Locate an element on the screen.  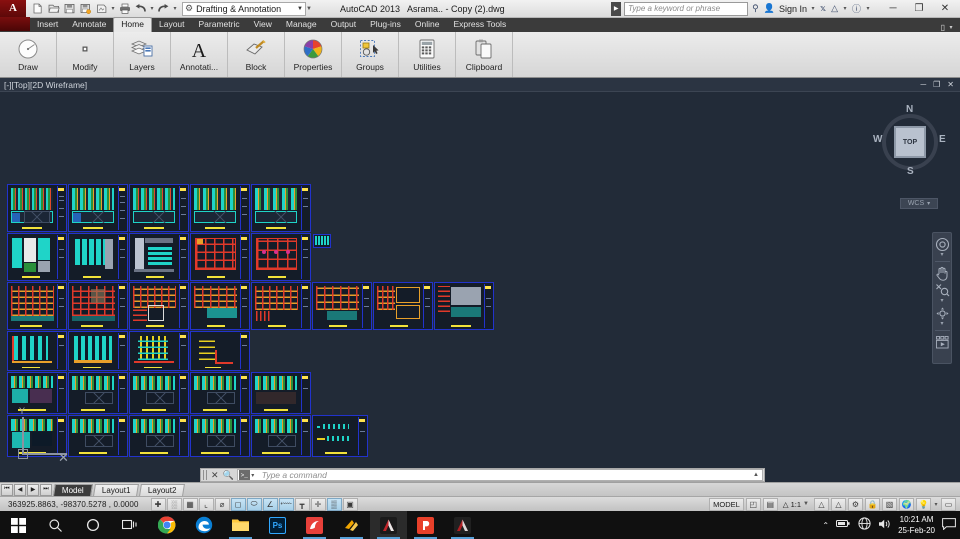
sketchup-icon is located at coordinates (314, 525).